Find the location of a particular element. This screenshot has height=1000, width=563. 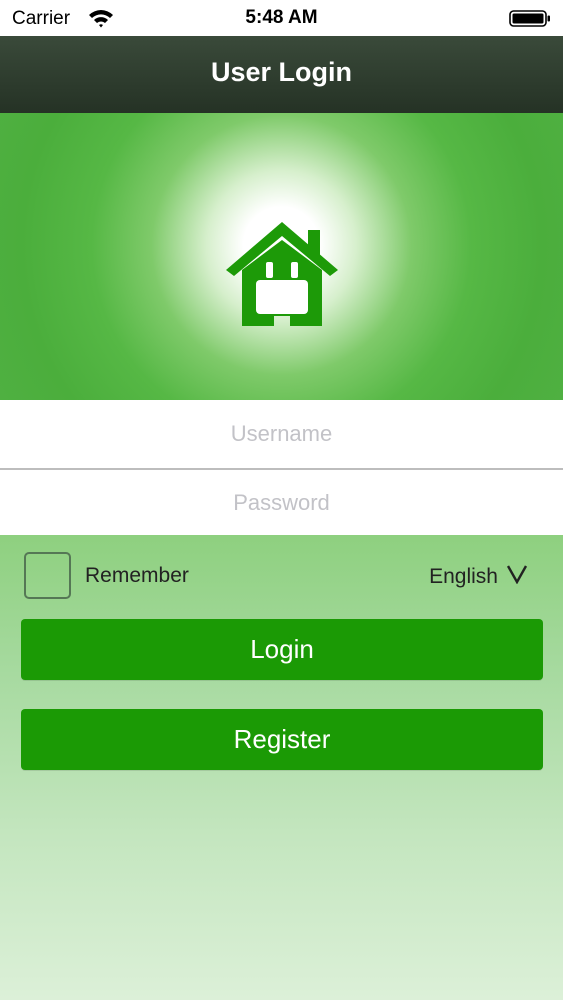

house-plug-icon is located at coordinates (282, 273).